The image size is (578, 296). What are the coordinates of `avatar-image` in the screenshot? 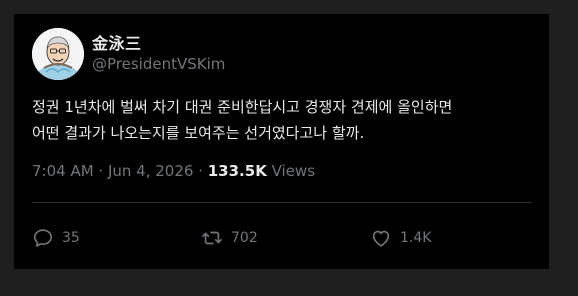 It's located at (58, 54).